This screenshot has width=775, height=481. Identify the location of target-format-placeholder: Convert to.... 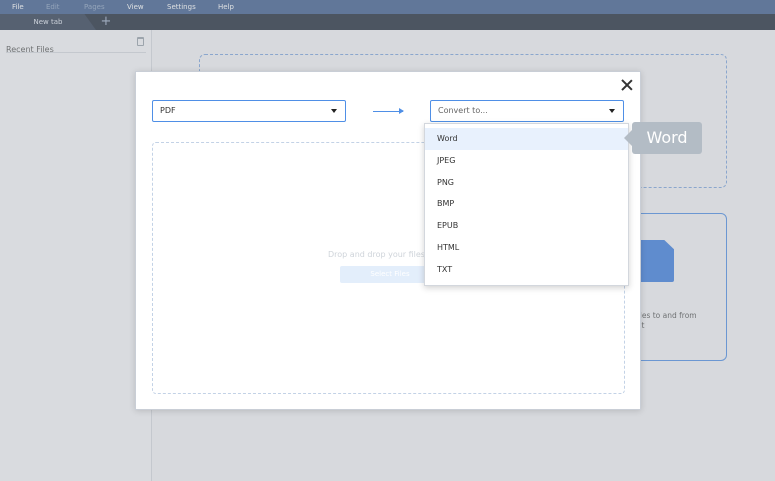
(463, 110).